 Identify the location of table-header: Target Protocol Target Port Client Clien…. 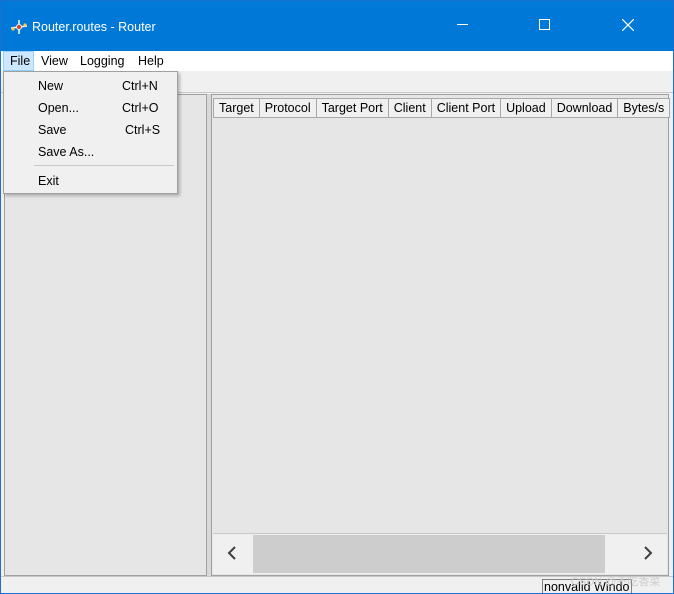
(442, 108).